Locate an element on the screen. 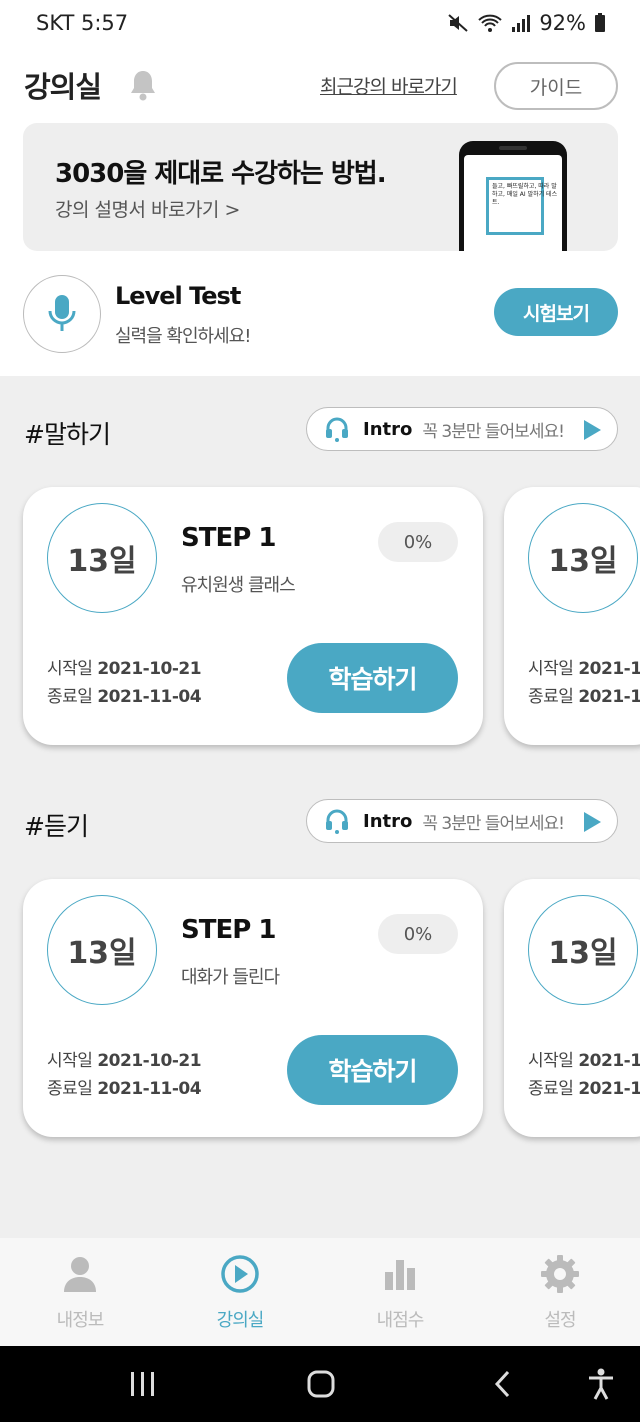  phone-text: 들고, 빠뜨릴하고, 따라 말하고, 매일 AI 말하기 테스트. is located at coordinates (525, 194).